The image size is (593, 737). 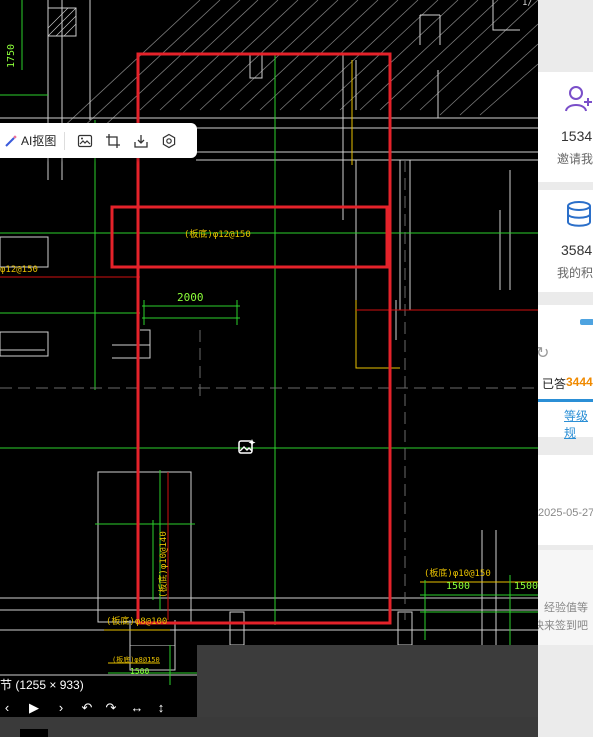 I want to click on date-text: 2025-05-27, so click(x=565, y=513).